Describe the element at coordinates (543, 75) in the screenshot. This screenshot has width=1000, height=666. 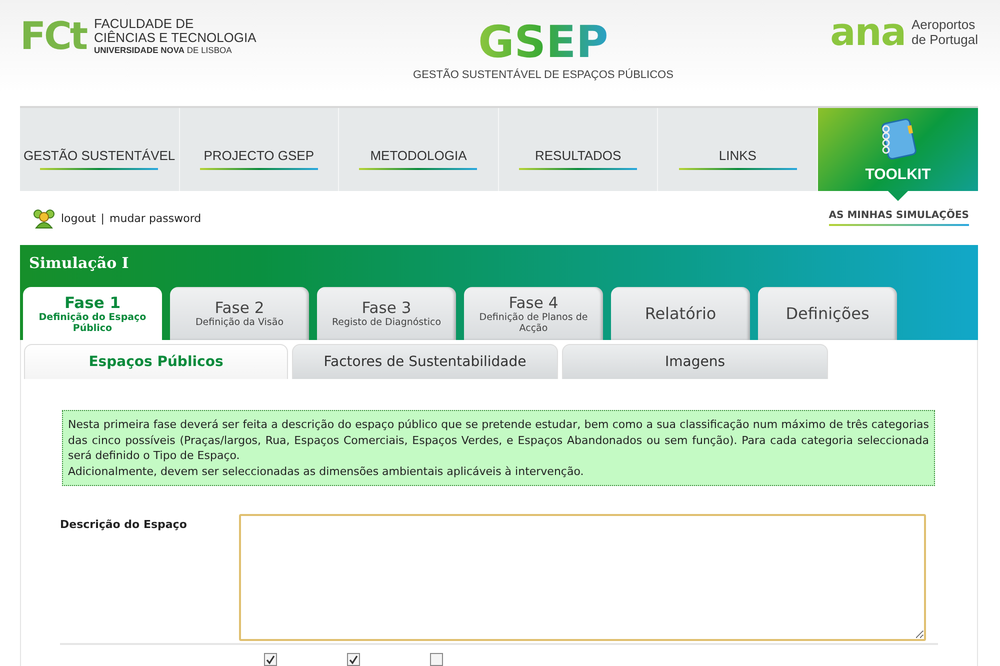
I see `gsep-subtitle: GESTÃO SUSTENTÁVEL DE ESPAÇOS PÚBLICOS` at that location.